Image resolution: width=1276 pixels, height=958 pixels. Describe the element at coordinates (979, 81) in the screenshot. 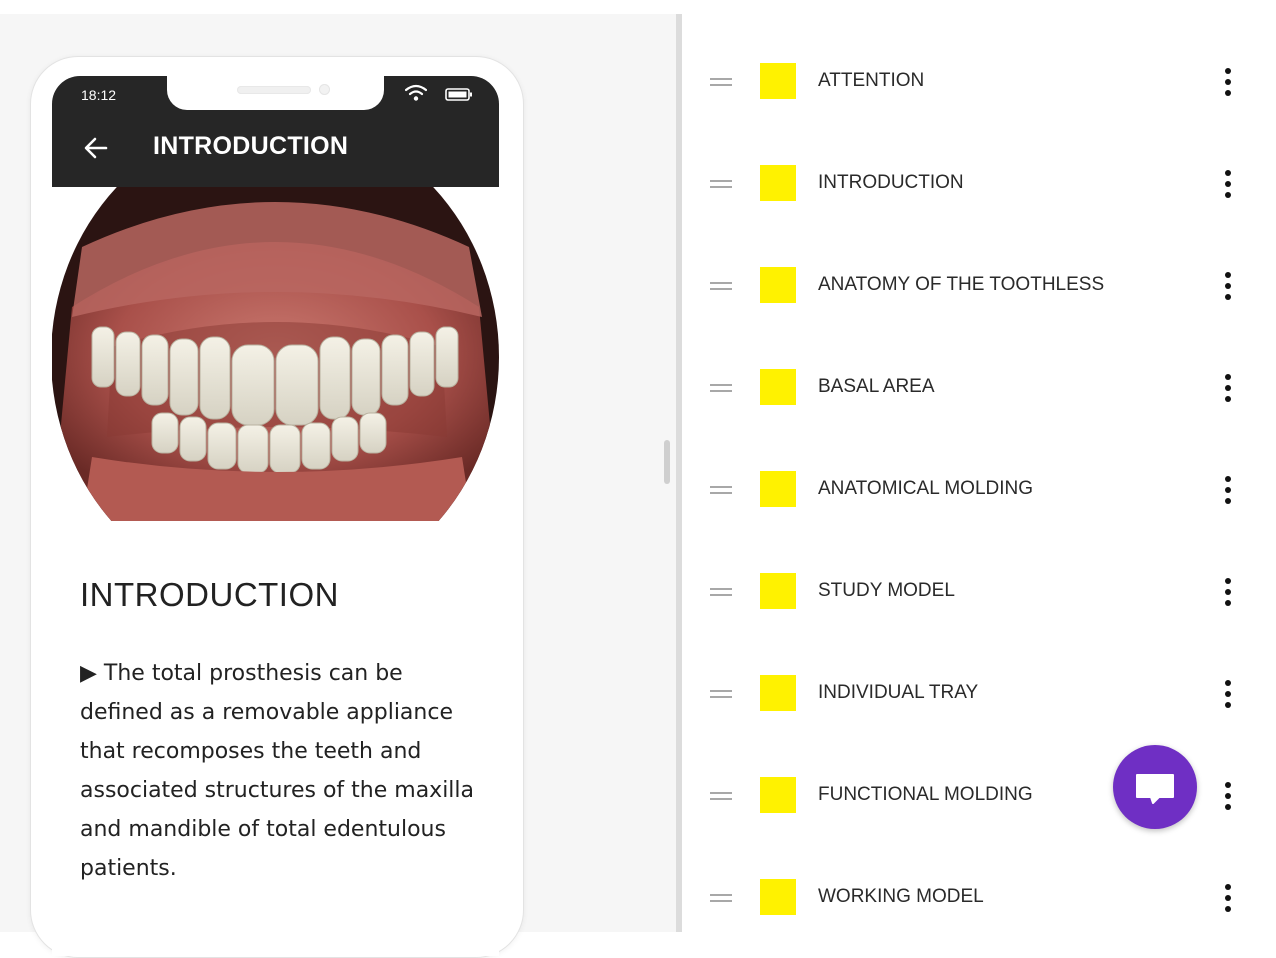

I see `list-item: ATTENTION` at that location.